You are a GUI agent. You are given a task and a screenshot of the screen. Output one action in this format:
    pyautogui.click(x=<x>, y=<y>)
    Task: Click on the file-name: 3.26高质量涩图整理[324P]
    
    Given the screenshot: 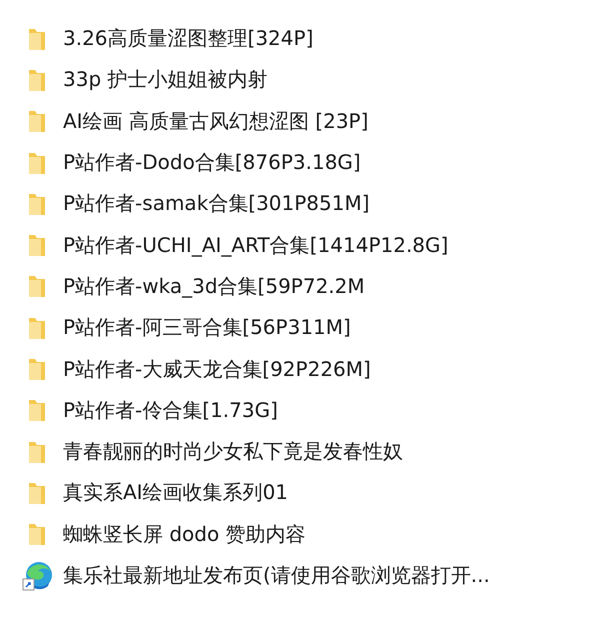 What is the action you would take?
    pyautogui.click(x=188, y=38)
    